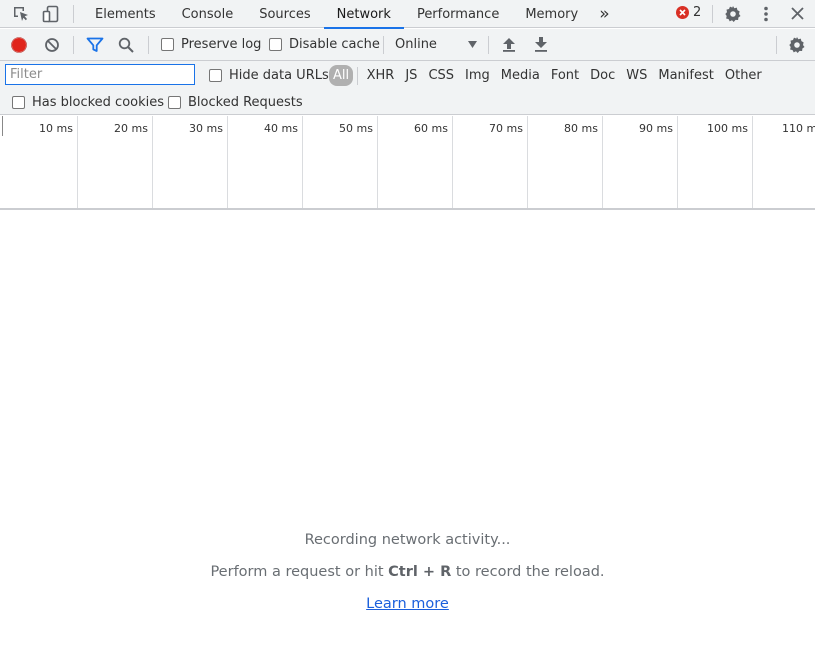 The width and height of the screenshot is (815, 672). Describe the element at coordinates (334, 44) in the screenshot. I see `checkbox-label: Disable cache` at that location.